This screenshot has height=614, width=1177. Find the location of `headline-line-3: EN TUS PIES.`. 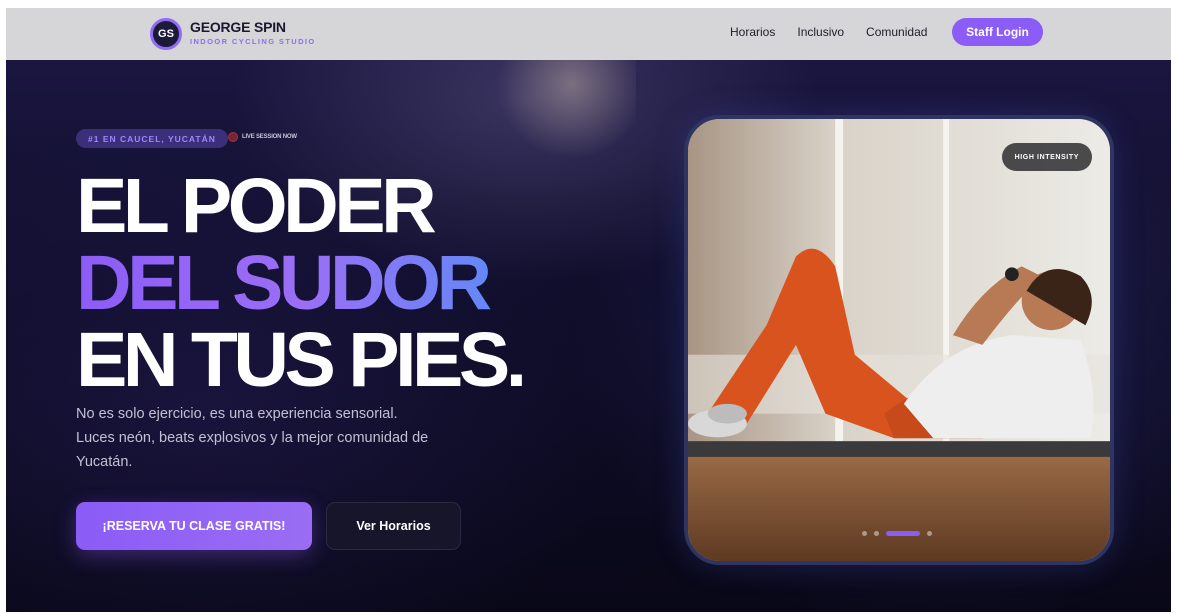

headline-line-3: EN TUS PIES. is located at coordinates (301, 360).